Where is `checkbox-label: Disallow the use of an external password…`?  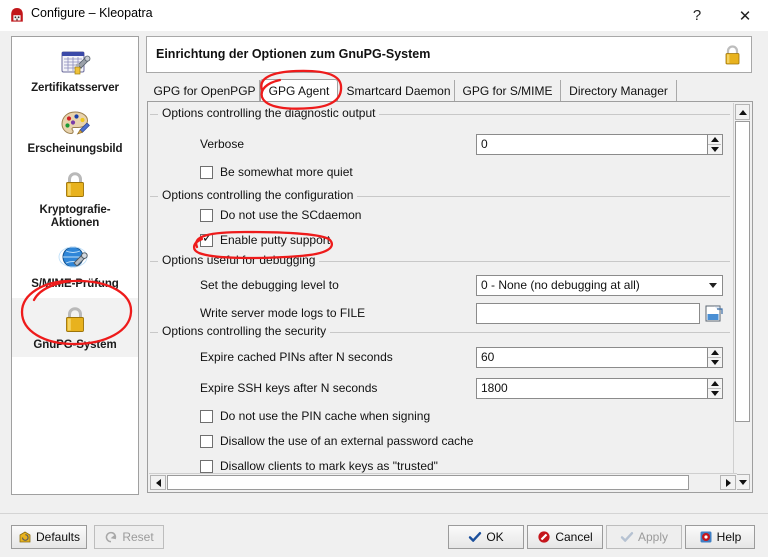 checkbox-label: Disallow the use of an external password… is located at coordinates (347, 441).